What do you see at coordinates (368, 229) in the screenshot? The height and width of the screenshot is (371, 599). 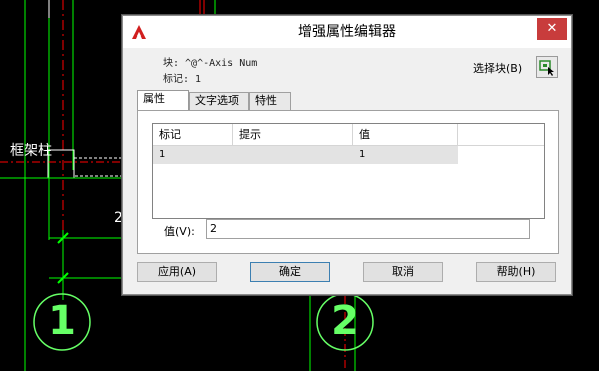 I see `value-input: 2` at bounding box center [368, 229].